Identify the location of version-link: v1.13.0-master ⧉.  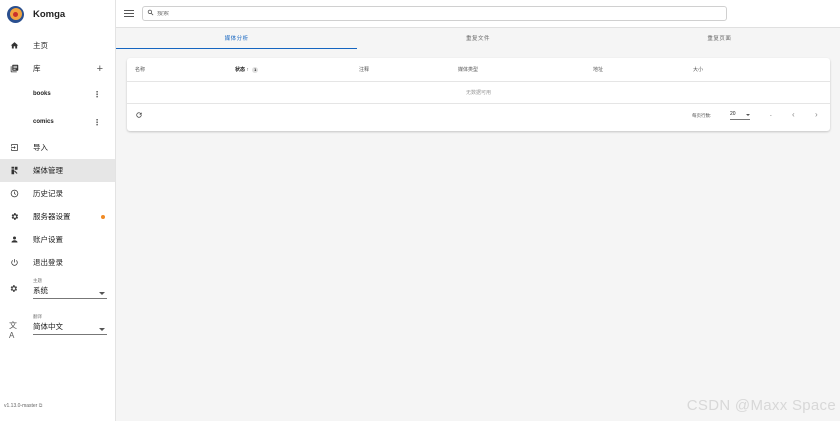
(23, 406).